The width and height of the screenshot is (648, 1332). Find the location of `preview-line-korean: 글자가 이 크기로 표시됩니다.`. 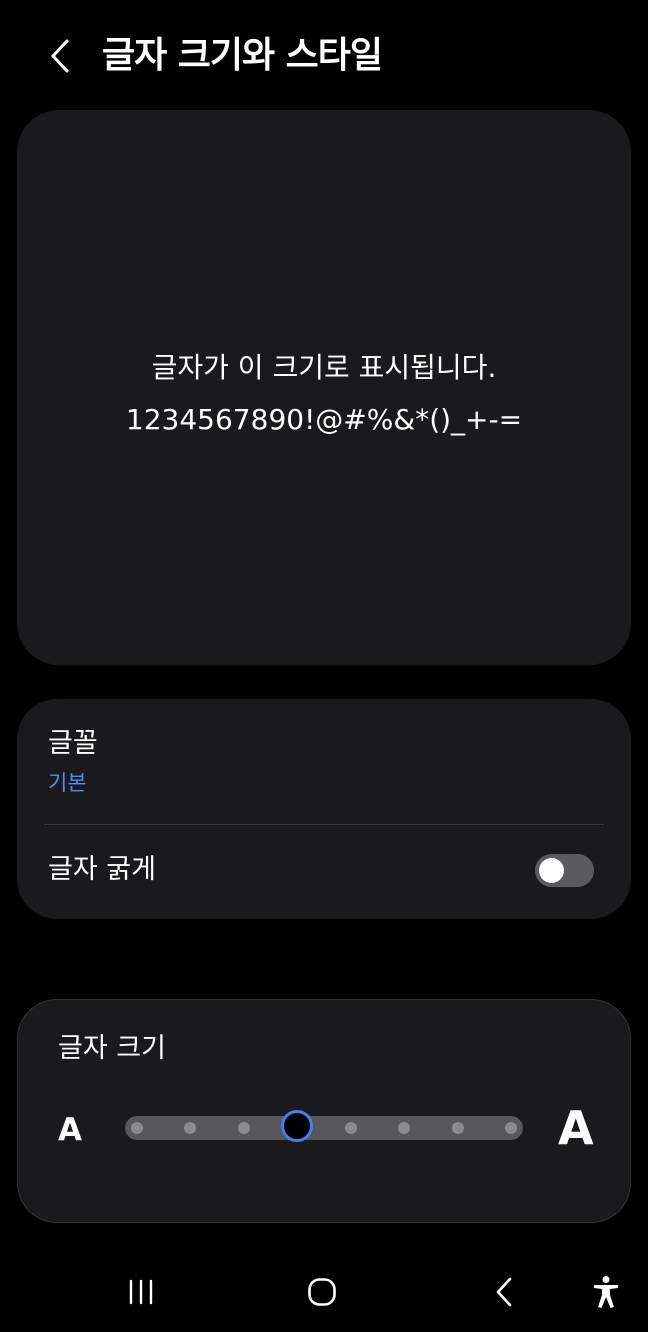

preview-line-korean: 글자가 이 크기로 표시됩니다. is located at coordinates (324, 367).